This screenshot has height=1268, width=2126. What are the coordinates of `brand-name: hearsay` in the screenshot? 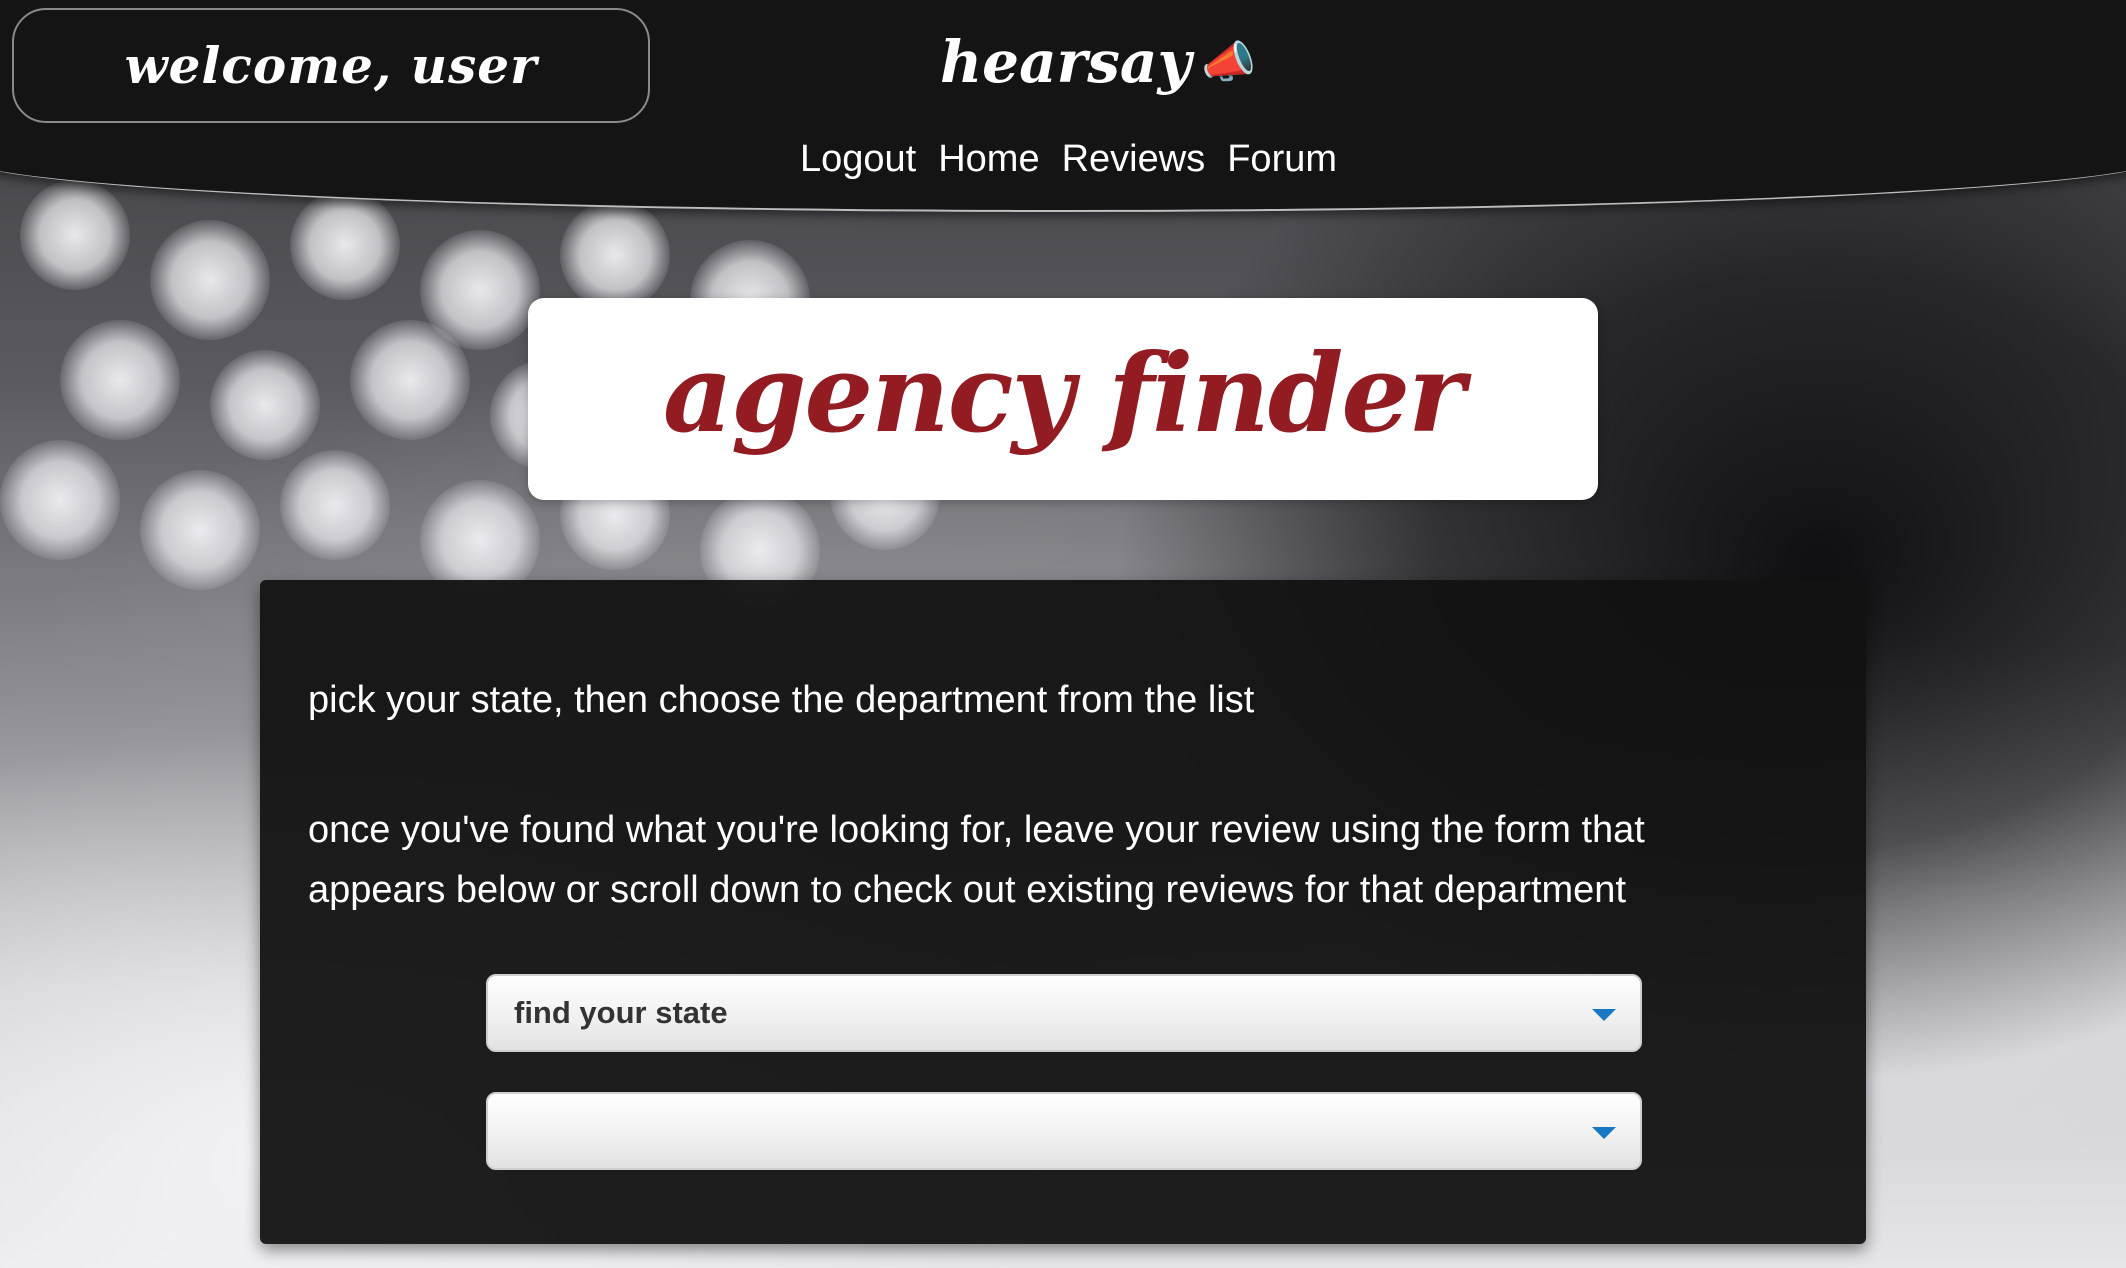 It's located at (1066, 62).